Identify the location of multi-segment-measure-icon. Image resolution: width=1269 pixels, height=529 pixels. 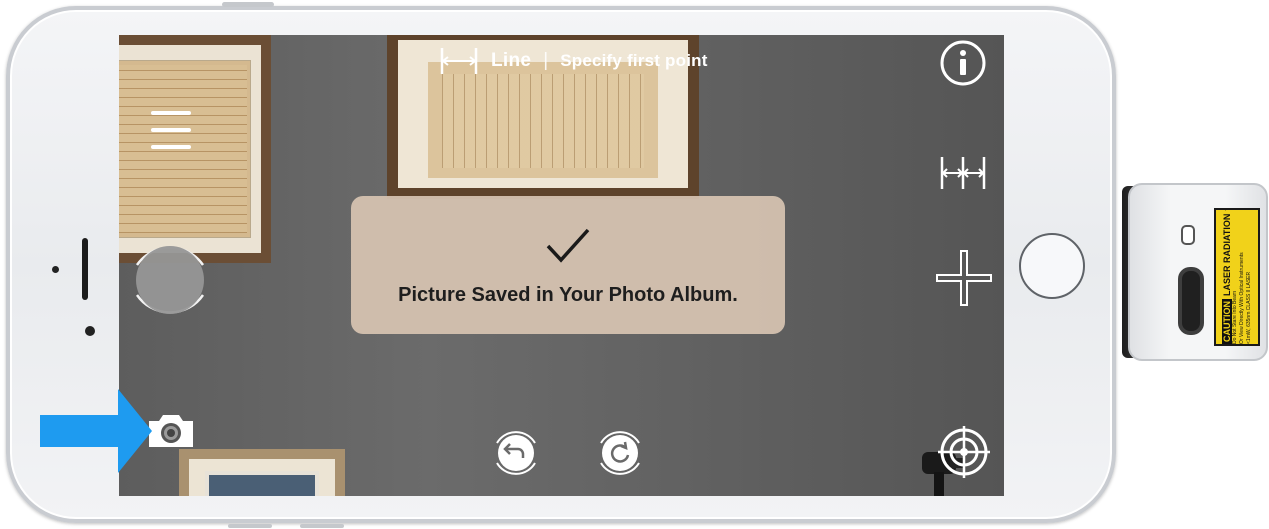
(963, 173).